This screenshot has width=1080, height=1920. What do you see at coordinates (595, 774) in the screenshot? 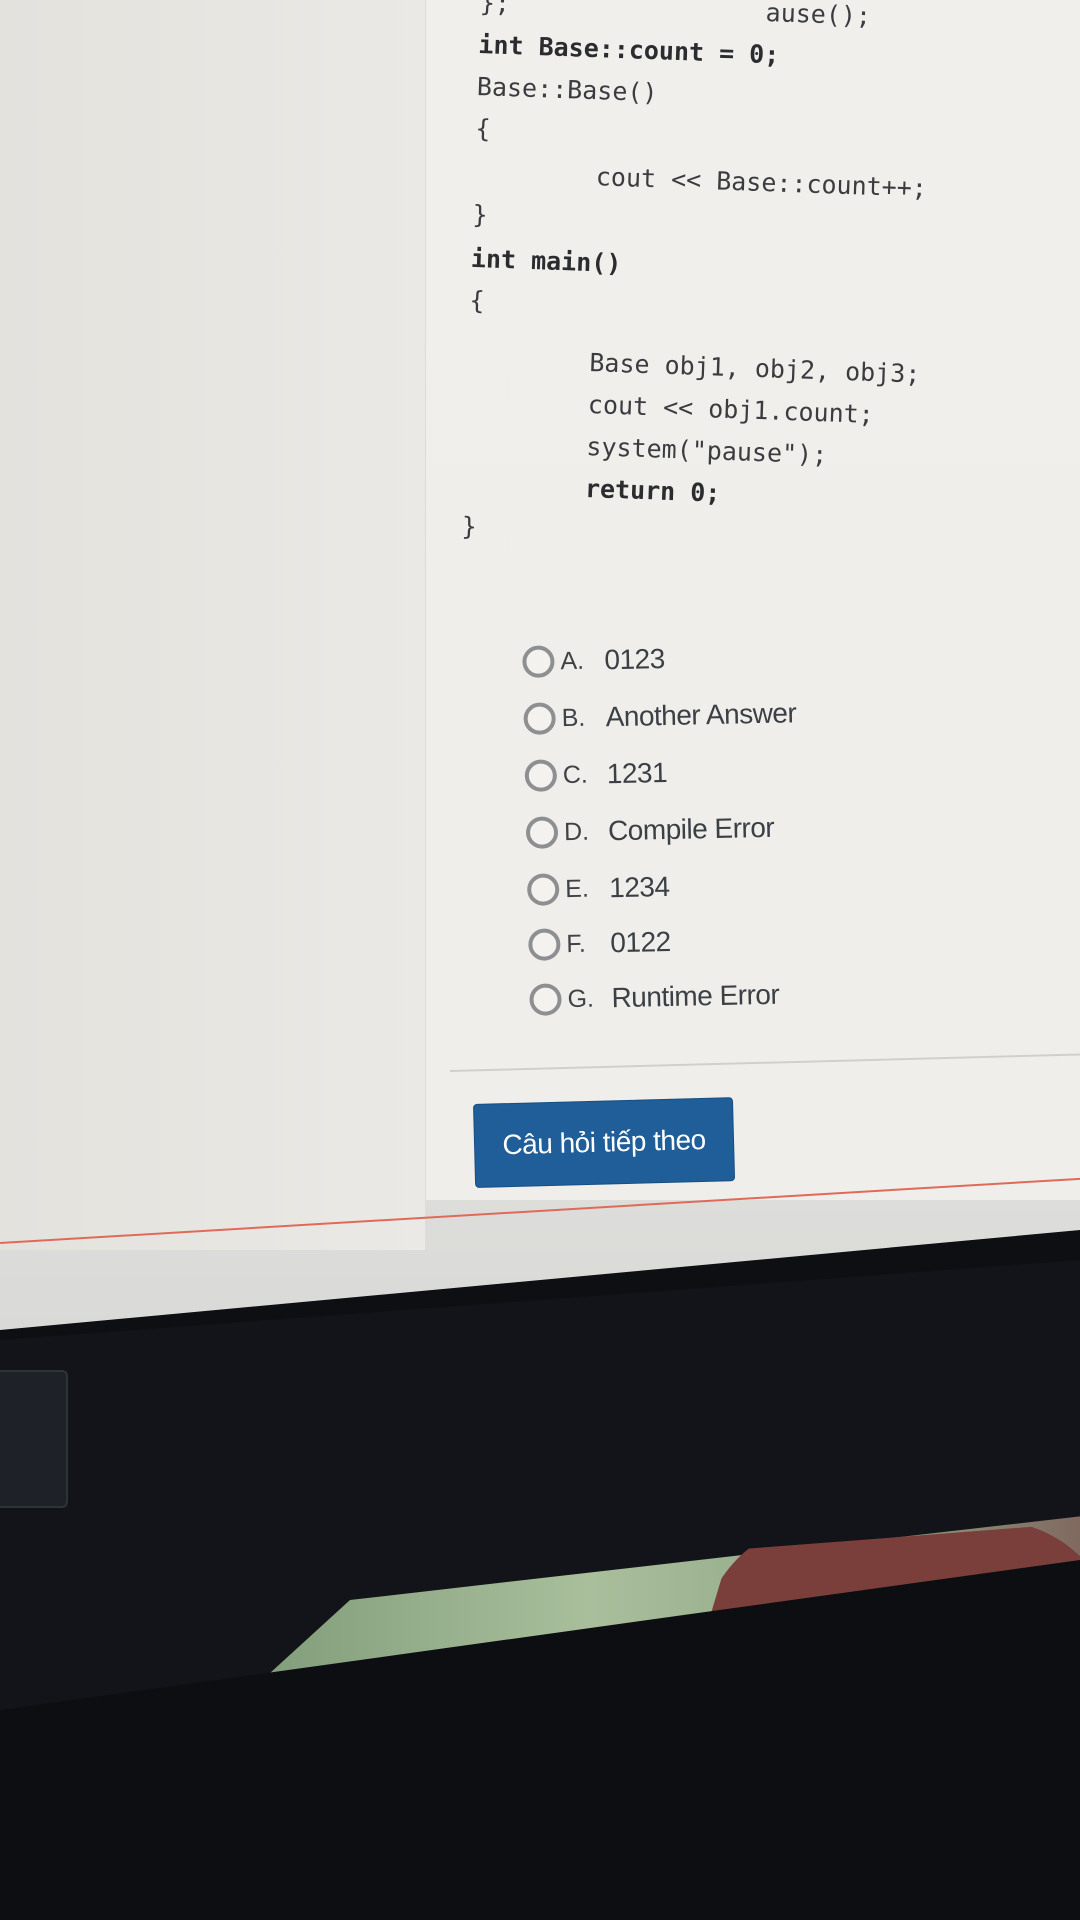
I see `option-c: C. 1231` at bounding box center [595, 774].